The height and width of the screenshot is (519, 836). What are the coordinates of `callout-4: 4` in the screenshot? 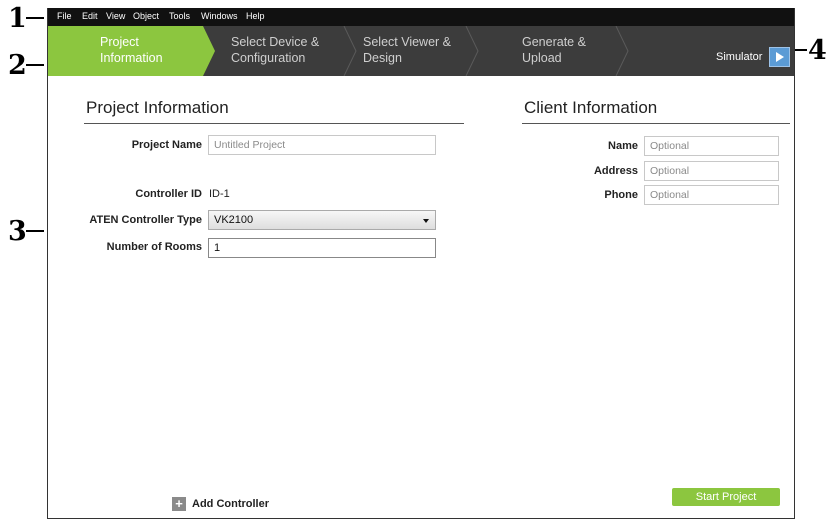 It's located at (817, 50).